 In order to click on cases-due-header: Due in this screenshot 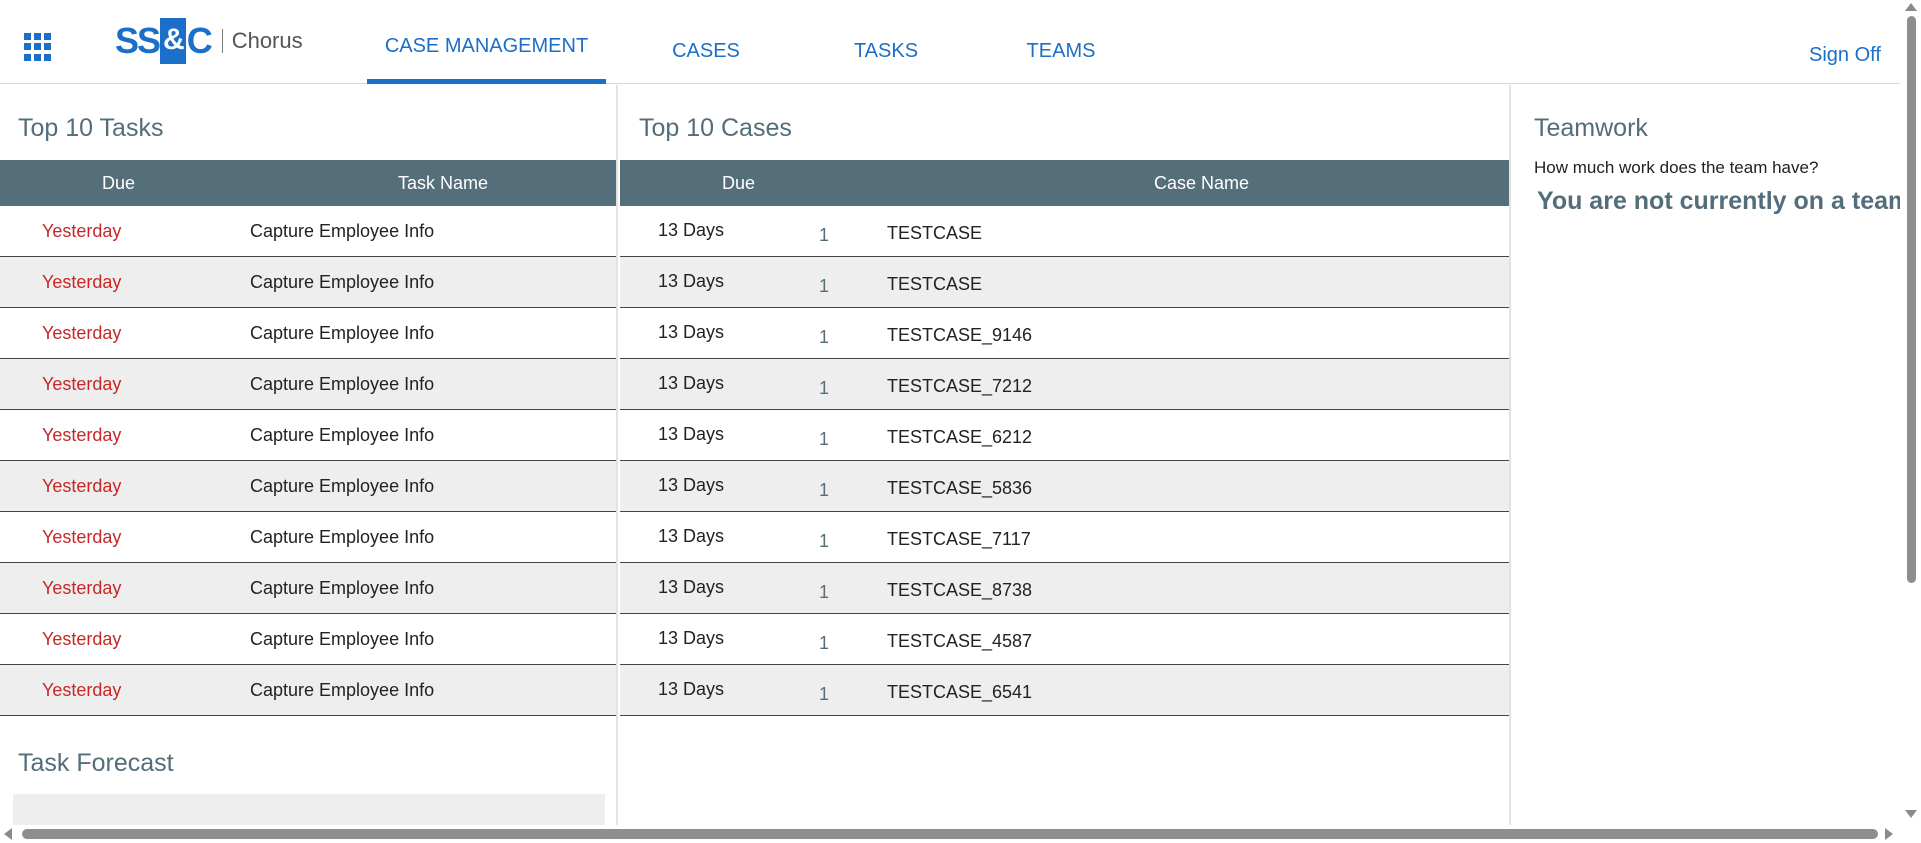, I will do `click(738, 183)`.